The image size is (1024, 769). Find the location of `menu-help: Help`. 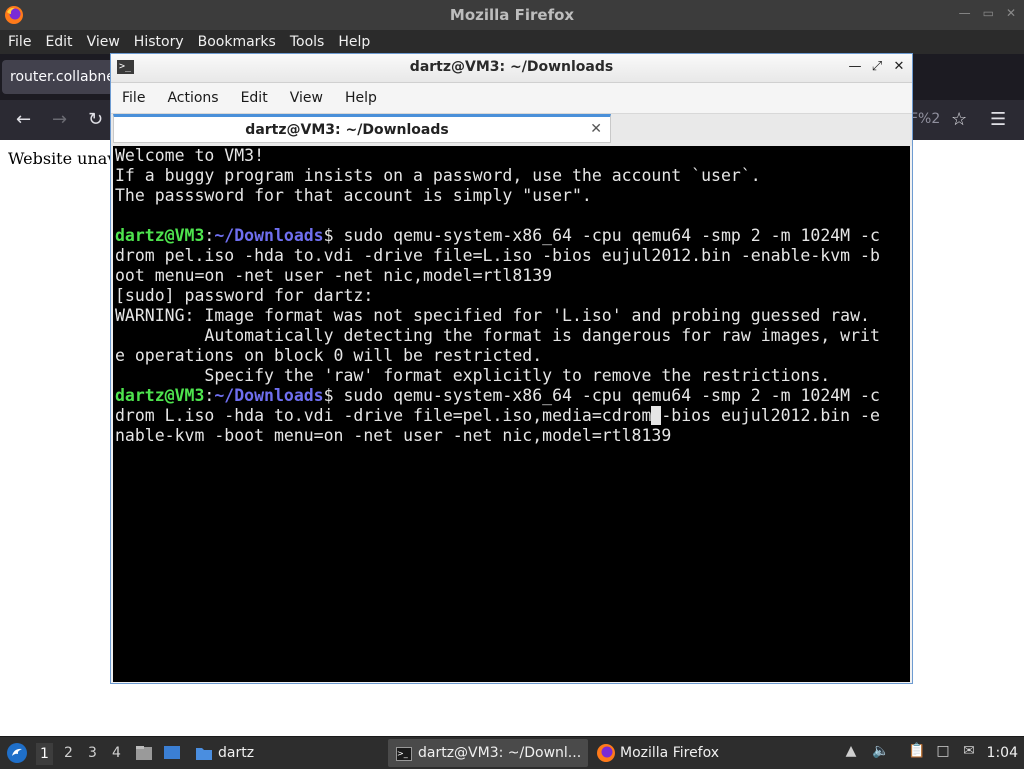

menu-help: Help is located at coordinates (354, 42).